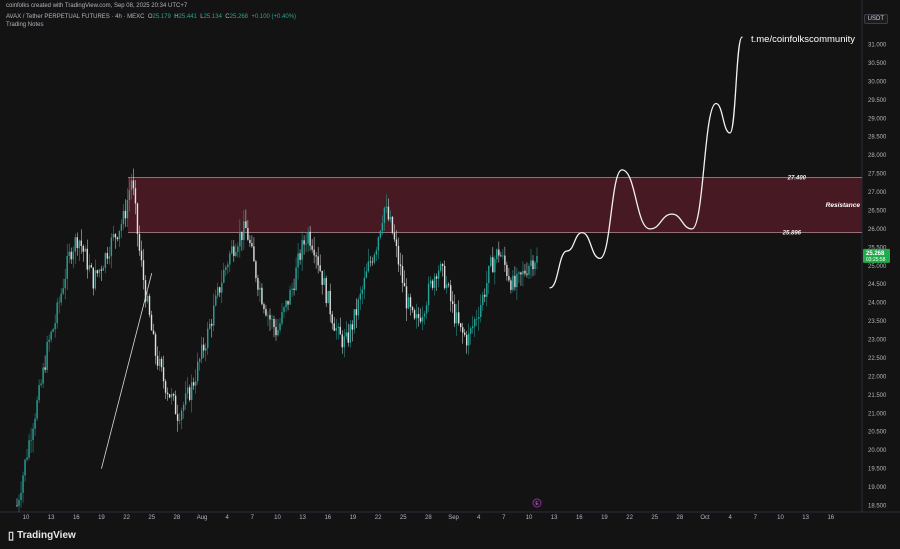 The height and width of the screenshot is (549, 900). Describe the element at coordinates (495, 205) in the screenshot. I see `resistance-zone` at that location.